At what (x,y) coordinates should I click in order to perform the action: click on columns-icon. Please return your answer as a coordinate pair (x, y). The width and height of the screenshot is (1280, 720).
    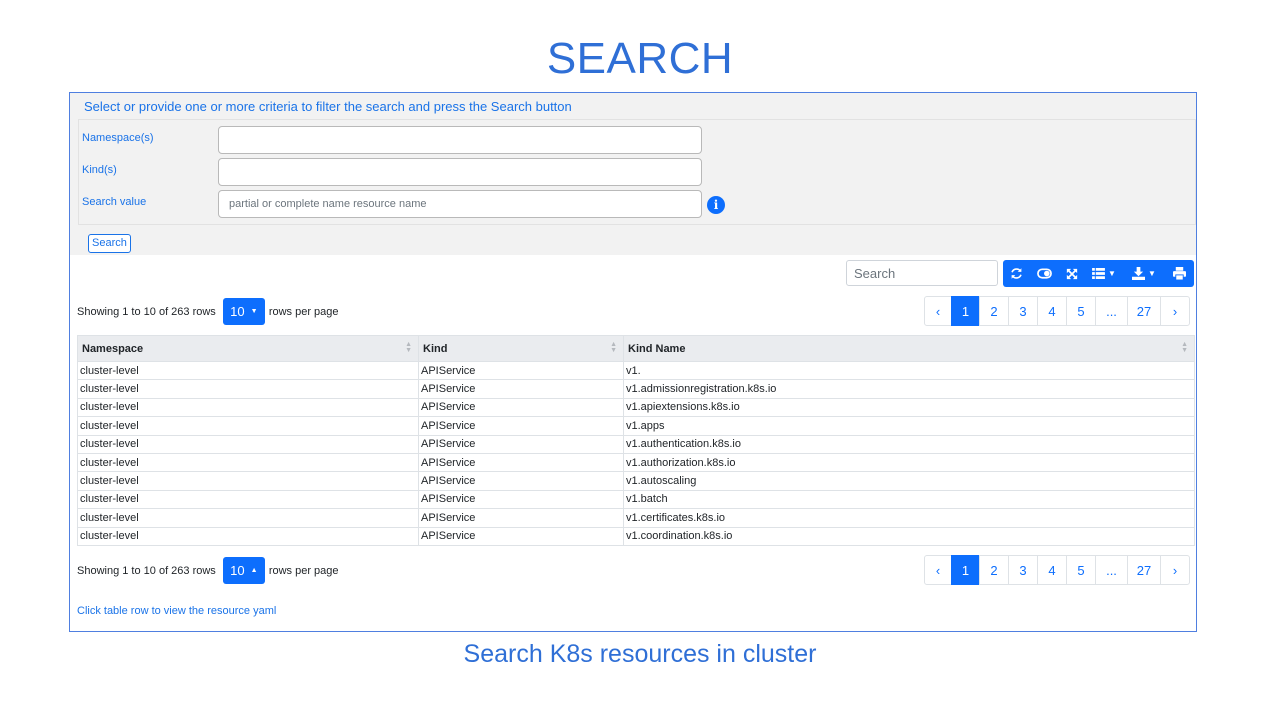
    Looking at the image, I should click on (1098, 273).